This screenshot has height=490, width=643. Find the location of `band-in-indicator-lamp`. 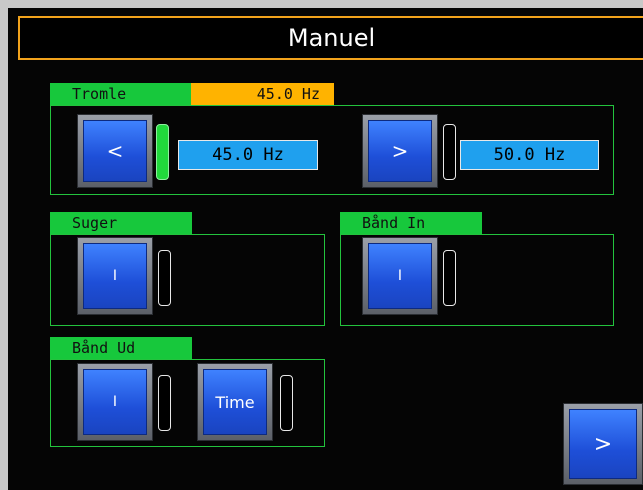

band-in-indicator-lamp is located at coordinates (449, 278).